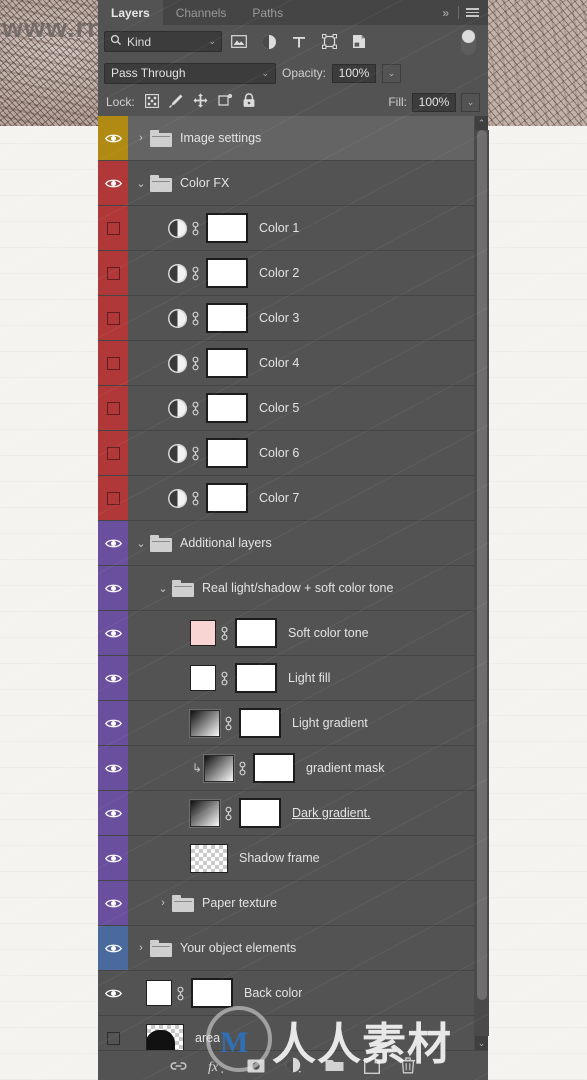  Describe the element at coordinates (445, 12) in the screenshot. I see `panel-overflow-button: »` at that location.